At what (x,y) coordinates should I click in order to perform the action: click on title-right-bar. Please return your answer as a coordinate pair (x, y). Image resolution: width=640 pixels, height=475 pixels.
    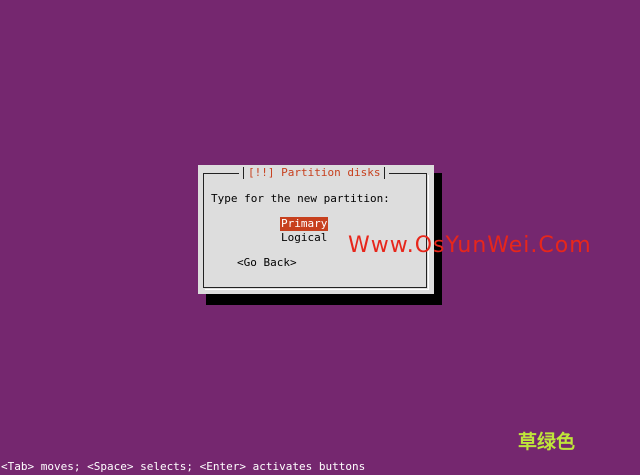
    Looking at the image, I should click on (385, 173).